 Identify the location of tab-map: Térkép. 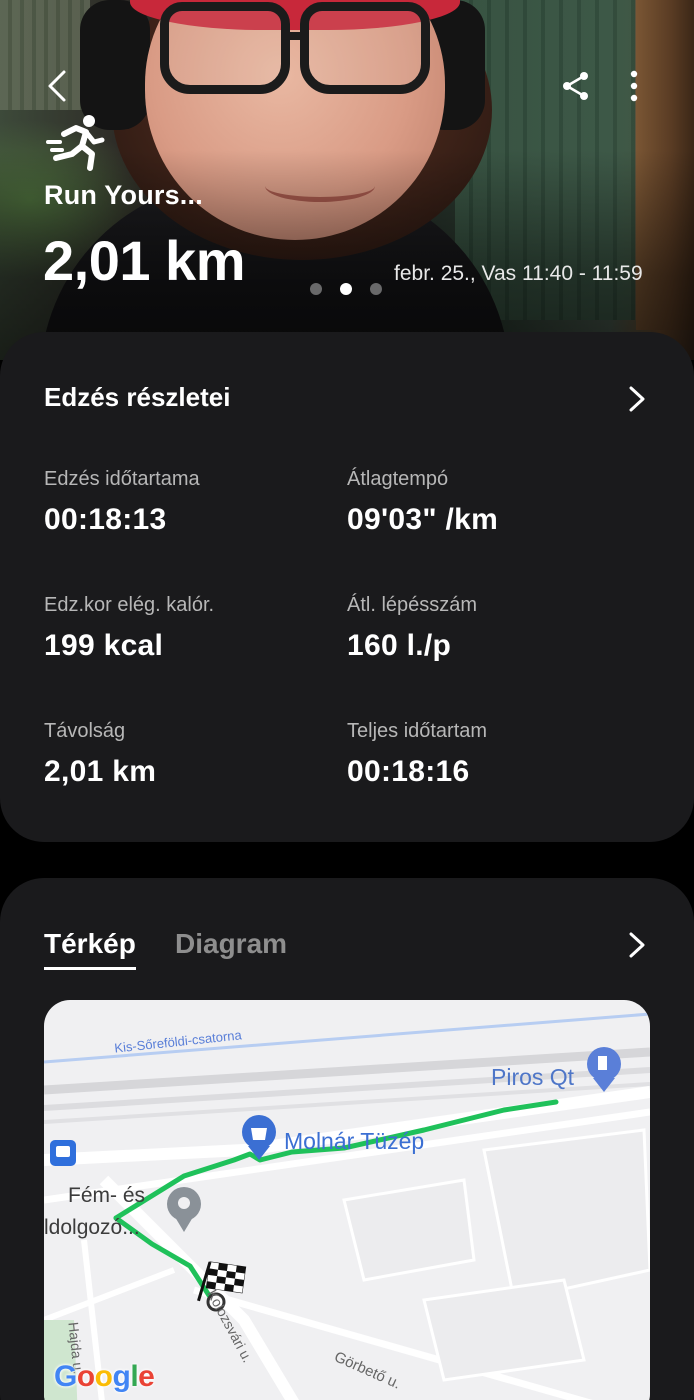
(90, 949).